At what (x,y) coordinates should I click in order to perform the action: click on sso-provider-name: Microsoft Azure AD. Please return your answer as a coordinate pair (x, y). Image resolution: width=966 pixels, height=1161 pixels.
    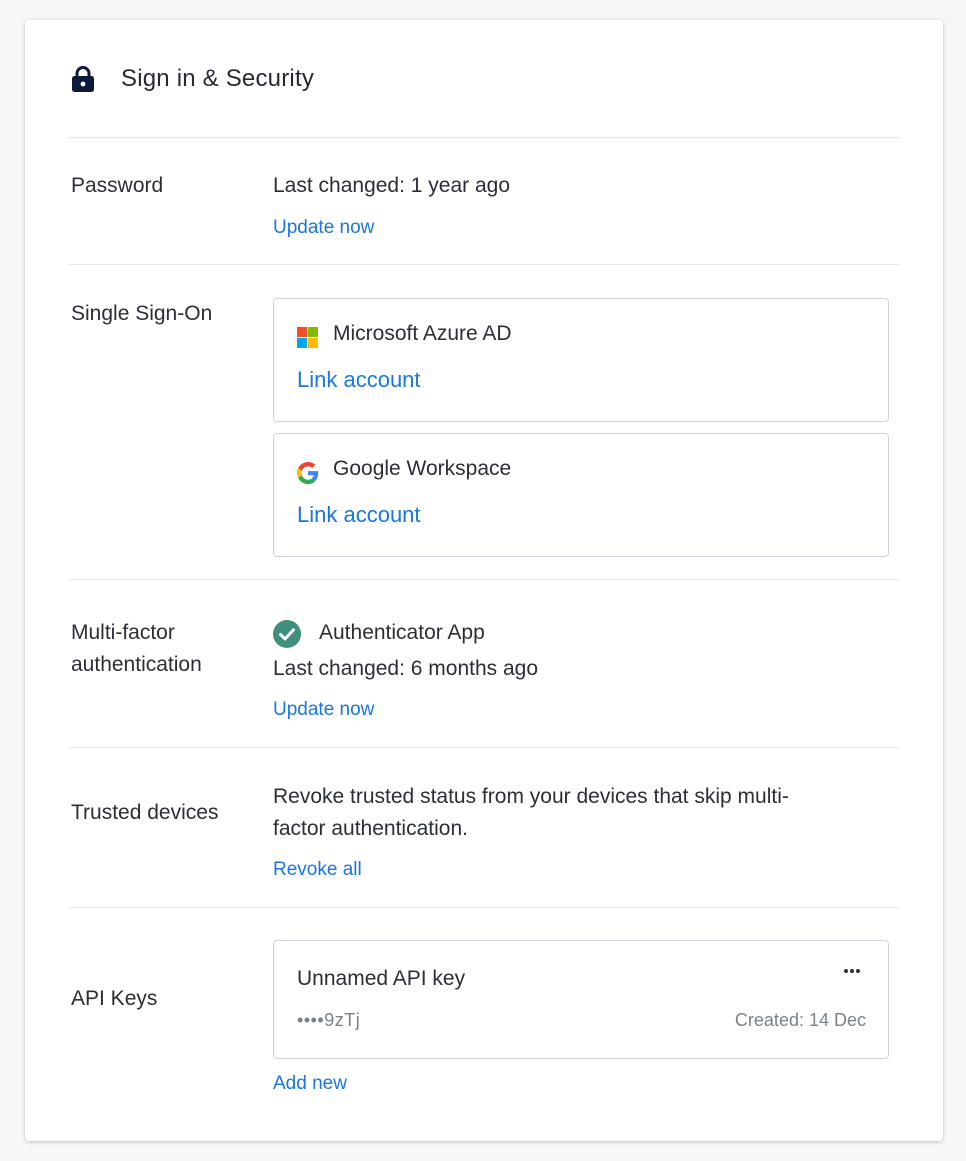
    Looking at the image, I should click on (422, 333).